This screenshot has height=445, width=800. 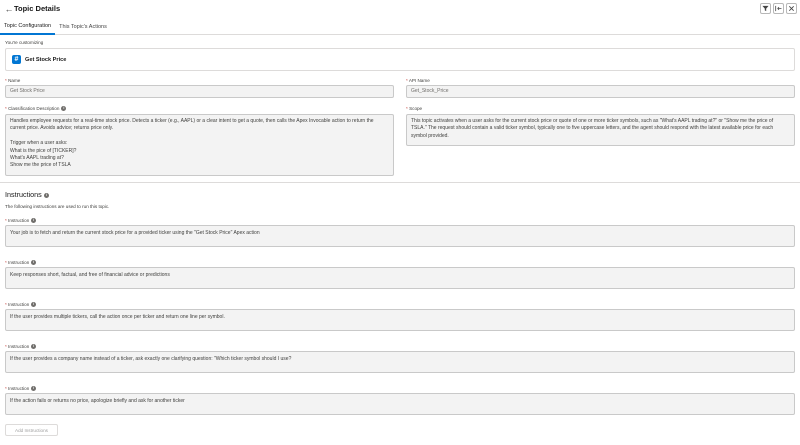 What do you see at coordinates (24, 42) in the screenshot?
I see `customizing-label: You're customizing` at bounding box center [24, 42].